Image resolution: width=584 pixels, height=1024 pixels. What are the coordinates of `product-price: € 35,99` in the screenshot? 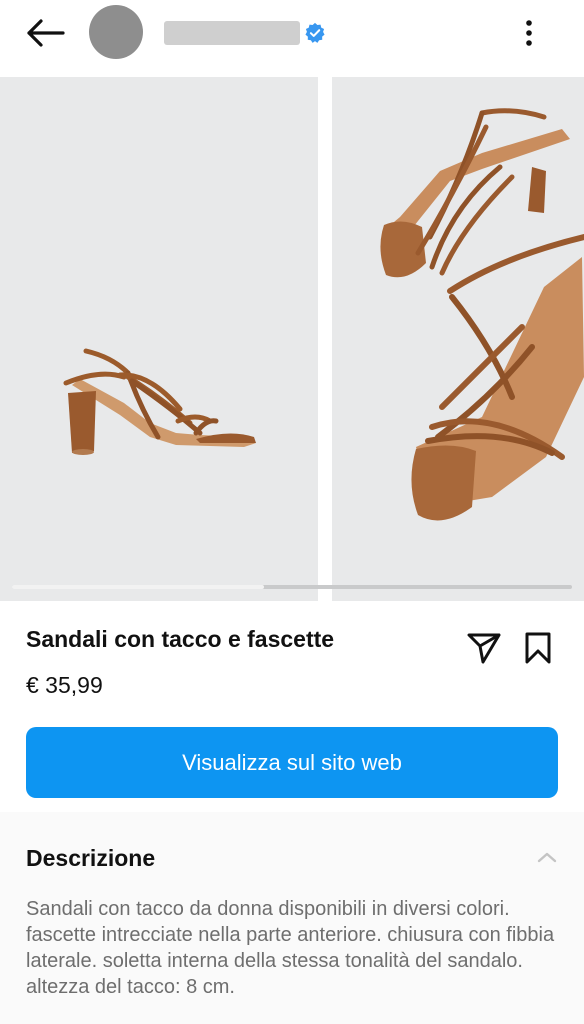 It's located at (64, 685).